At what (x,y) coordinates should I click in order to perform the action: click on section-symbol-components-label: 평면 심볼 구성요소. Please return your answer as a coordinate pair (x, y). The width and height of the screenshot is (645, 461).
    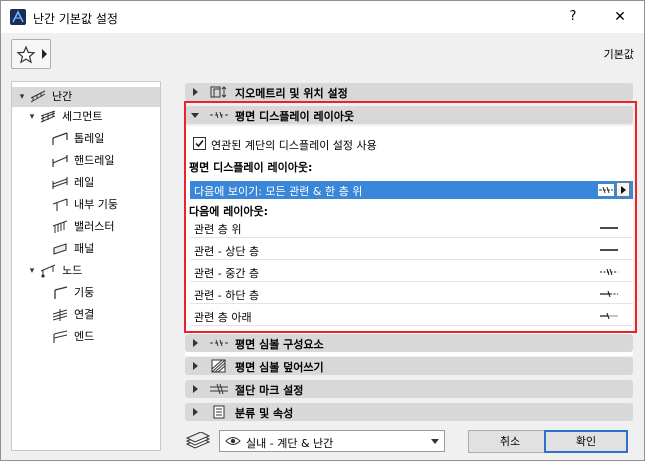
    Looking at the image, I should click on (279, 344).